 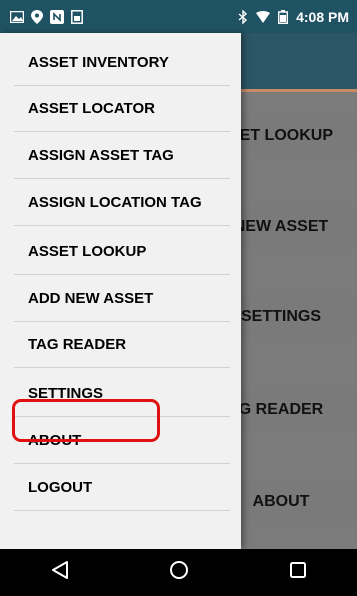 I want to click on gallery-icon, so click(x=17, y=17).